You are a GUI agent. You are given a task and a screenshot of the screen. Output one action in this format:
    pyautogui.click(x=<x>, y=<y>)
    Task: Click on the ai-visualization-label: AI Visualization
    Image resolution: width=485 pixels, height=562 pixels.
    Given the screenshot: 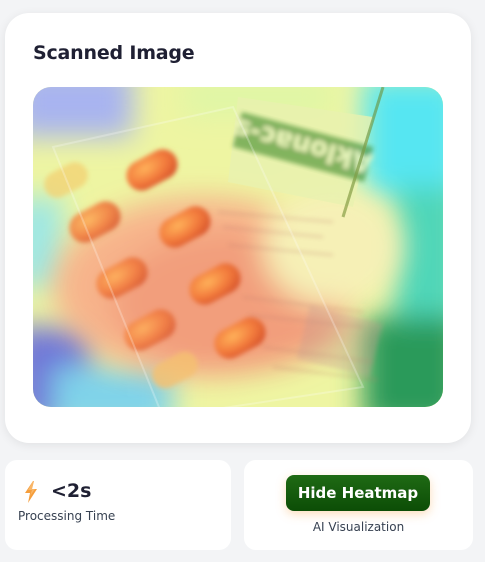 What is the action you would take?
    pyautogui.click(x=358, y=527)
    